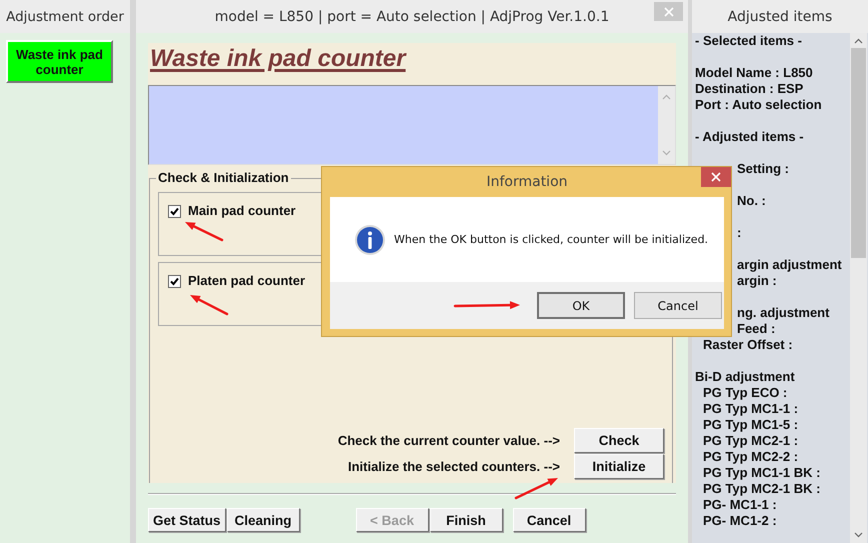 Image resolution: width=868 pixels, height=543 pixels. What do you see at coordinates (247, 281) in the screenshot?
I see `checkbox-label: Platen pad counter` at bounding box center [247, 281].